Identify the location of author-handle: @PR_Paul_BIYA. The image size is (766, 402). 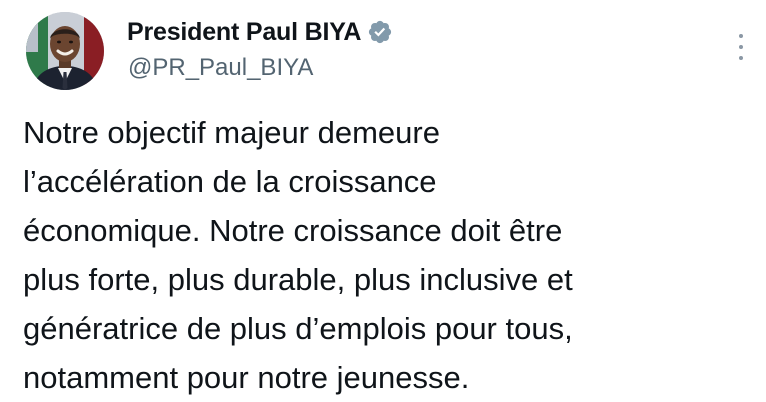
(220, 68).